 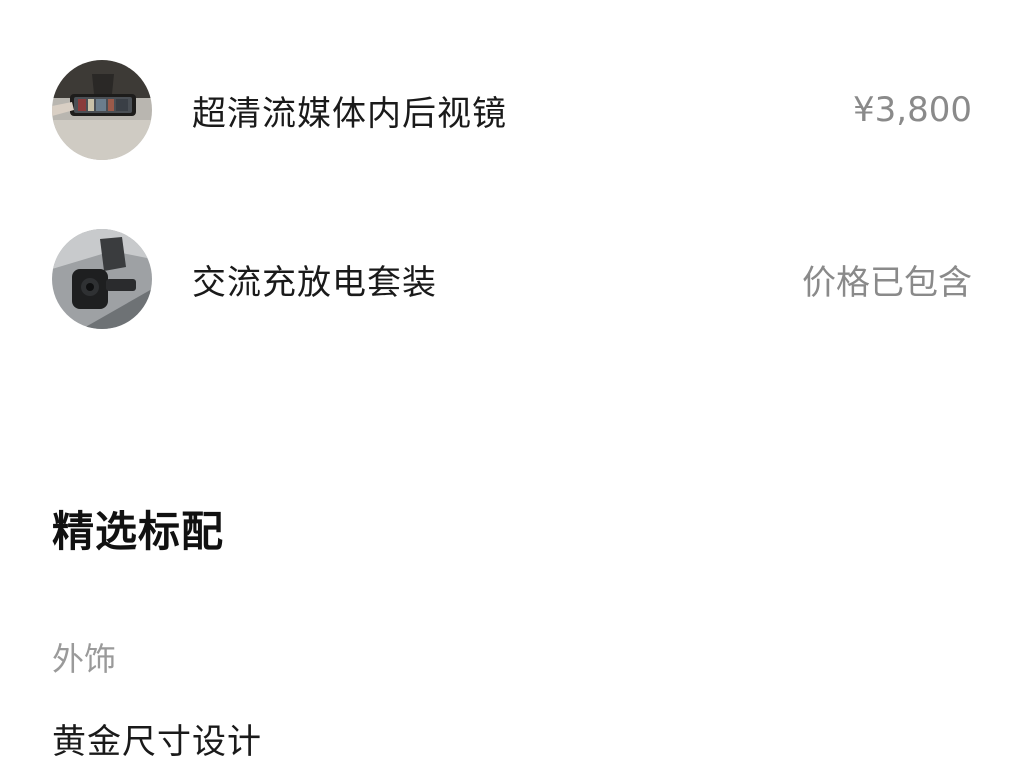 I want to click on charging-kit-thumbnail, so click(x=102, y=279).